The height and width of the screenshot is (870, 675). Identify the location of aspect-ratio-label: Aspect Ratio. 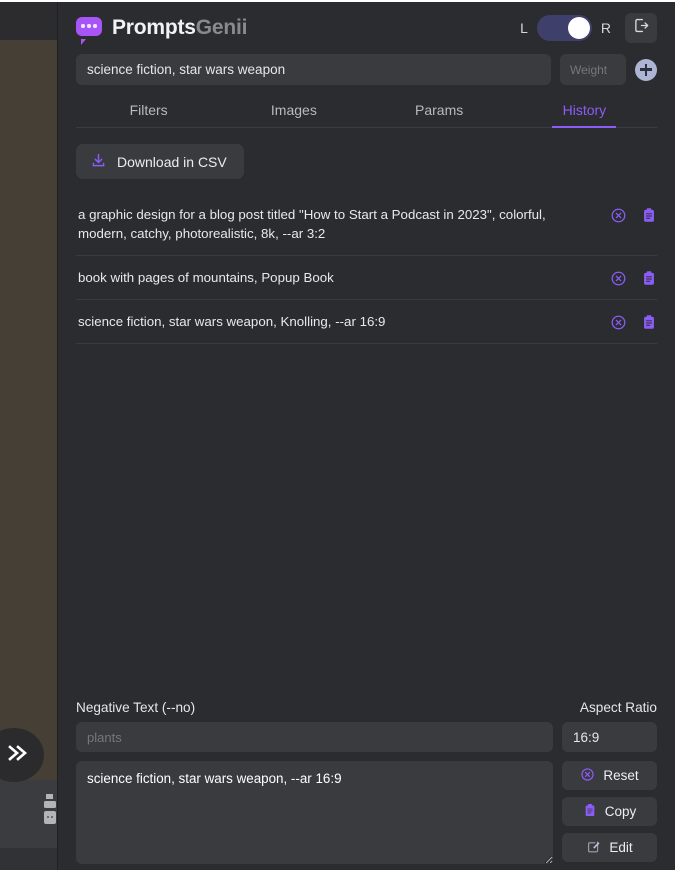
(618, 707).